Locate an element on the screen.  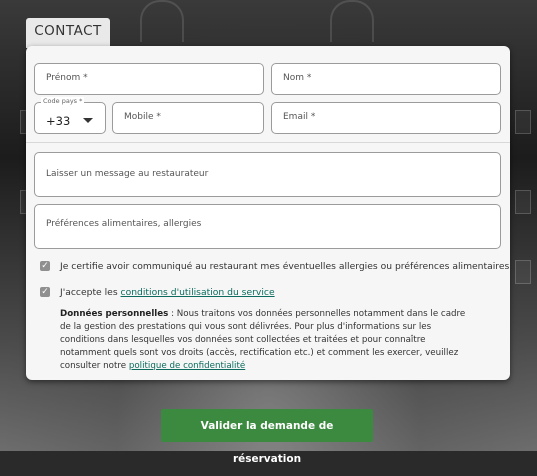
conditions-link: conditions d'utilisation du service is located at coordinates (198, 292).